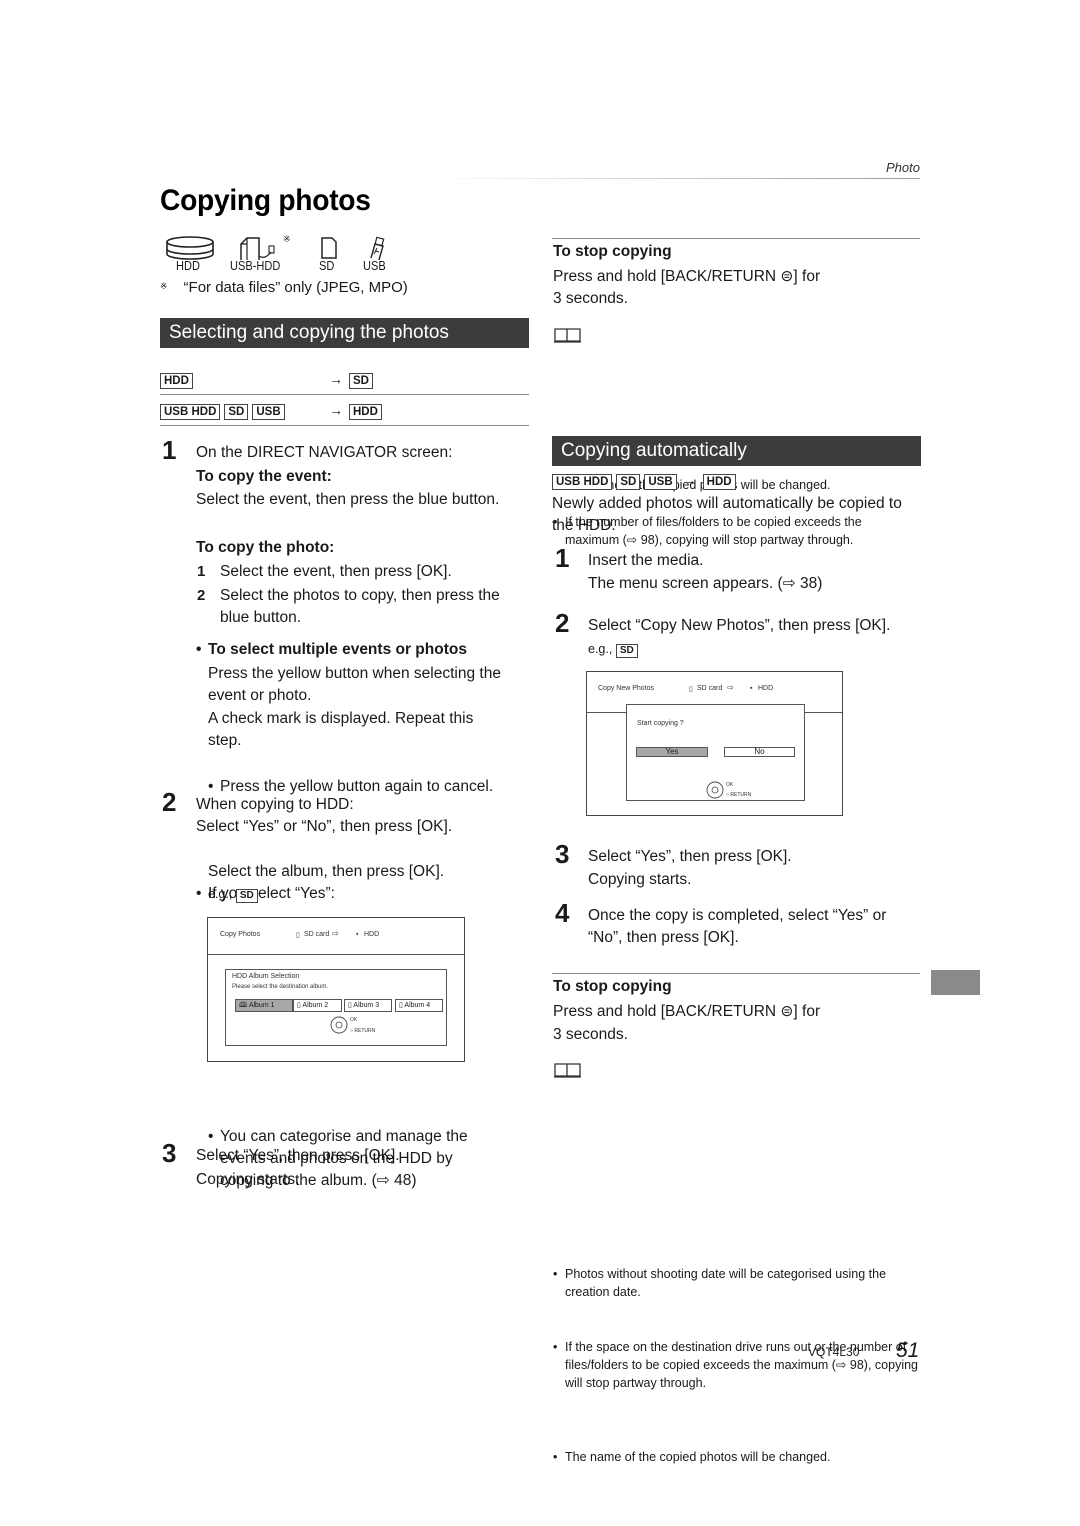 This screenshot has width=1080, height=1526. I want to click on route-table: HDD → SD USB HDD SD USB → HDD, so click(344, 395).